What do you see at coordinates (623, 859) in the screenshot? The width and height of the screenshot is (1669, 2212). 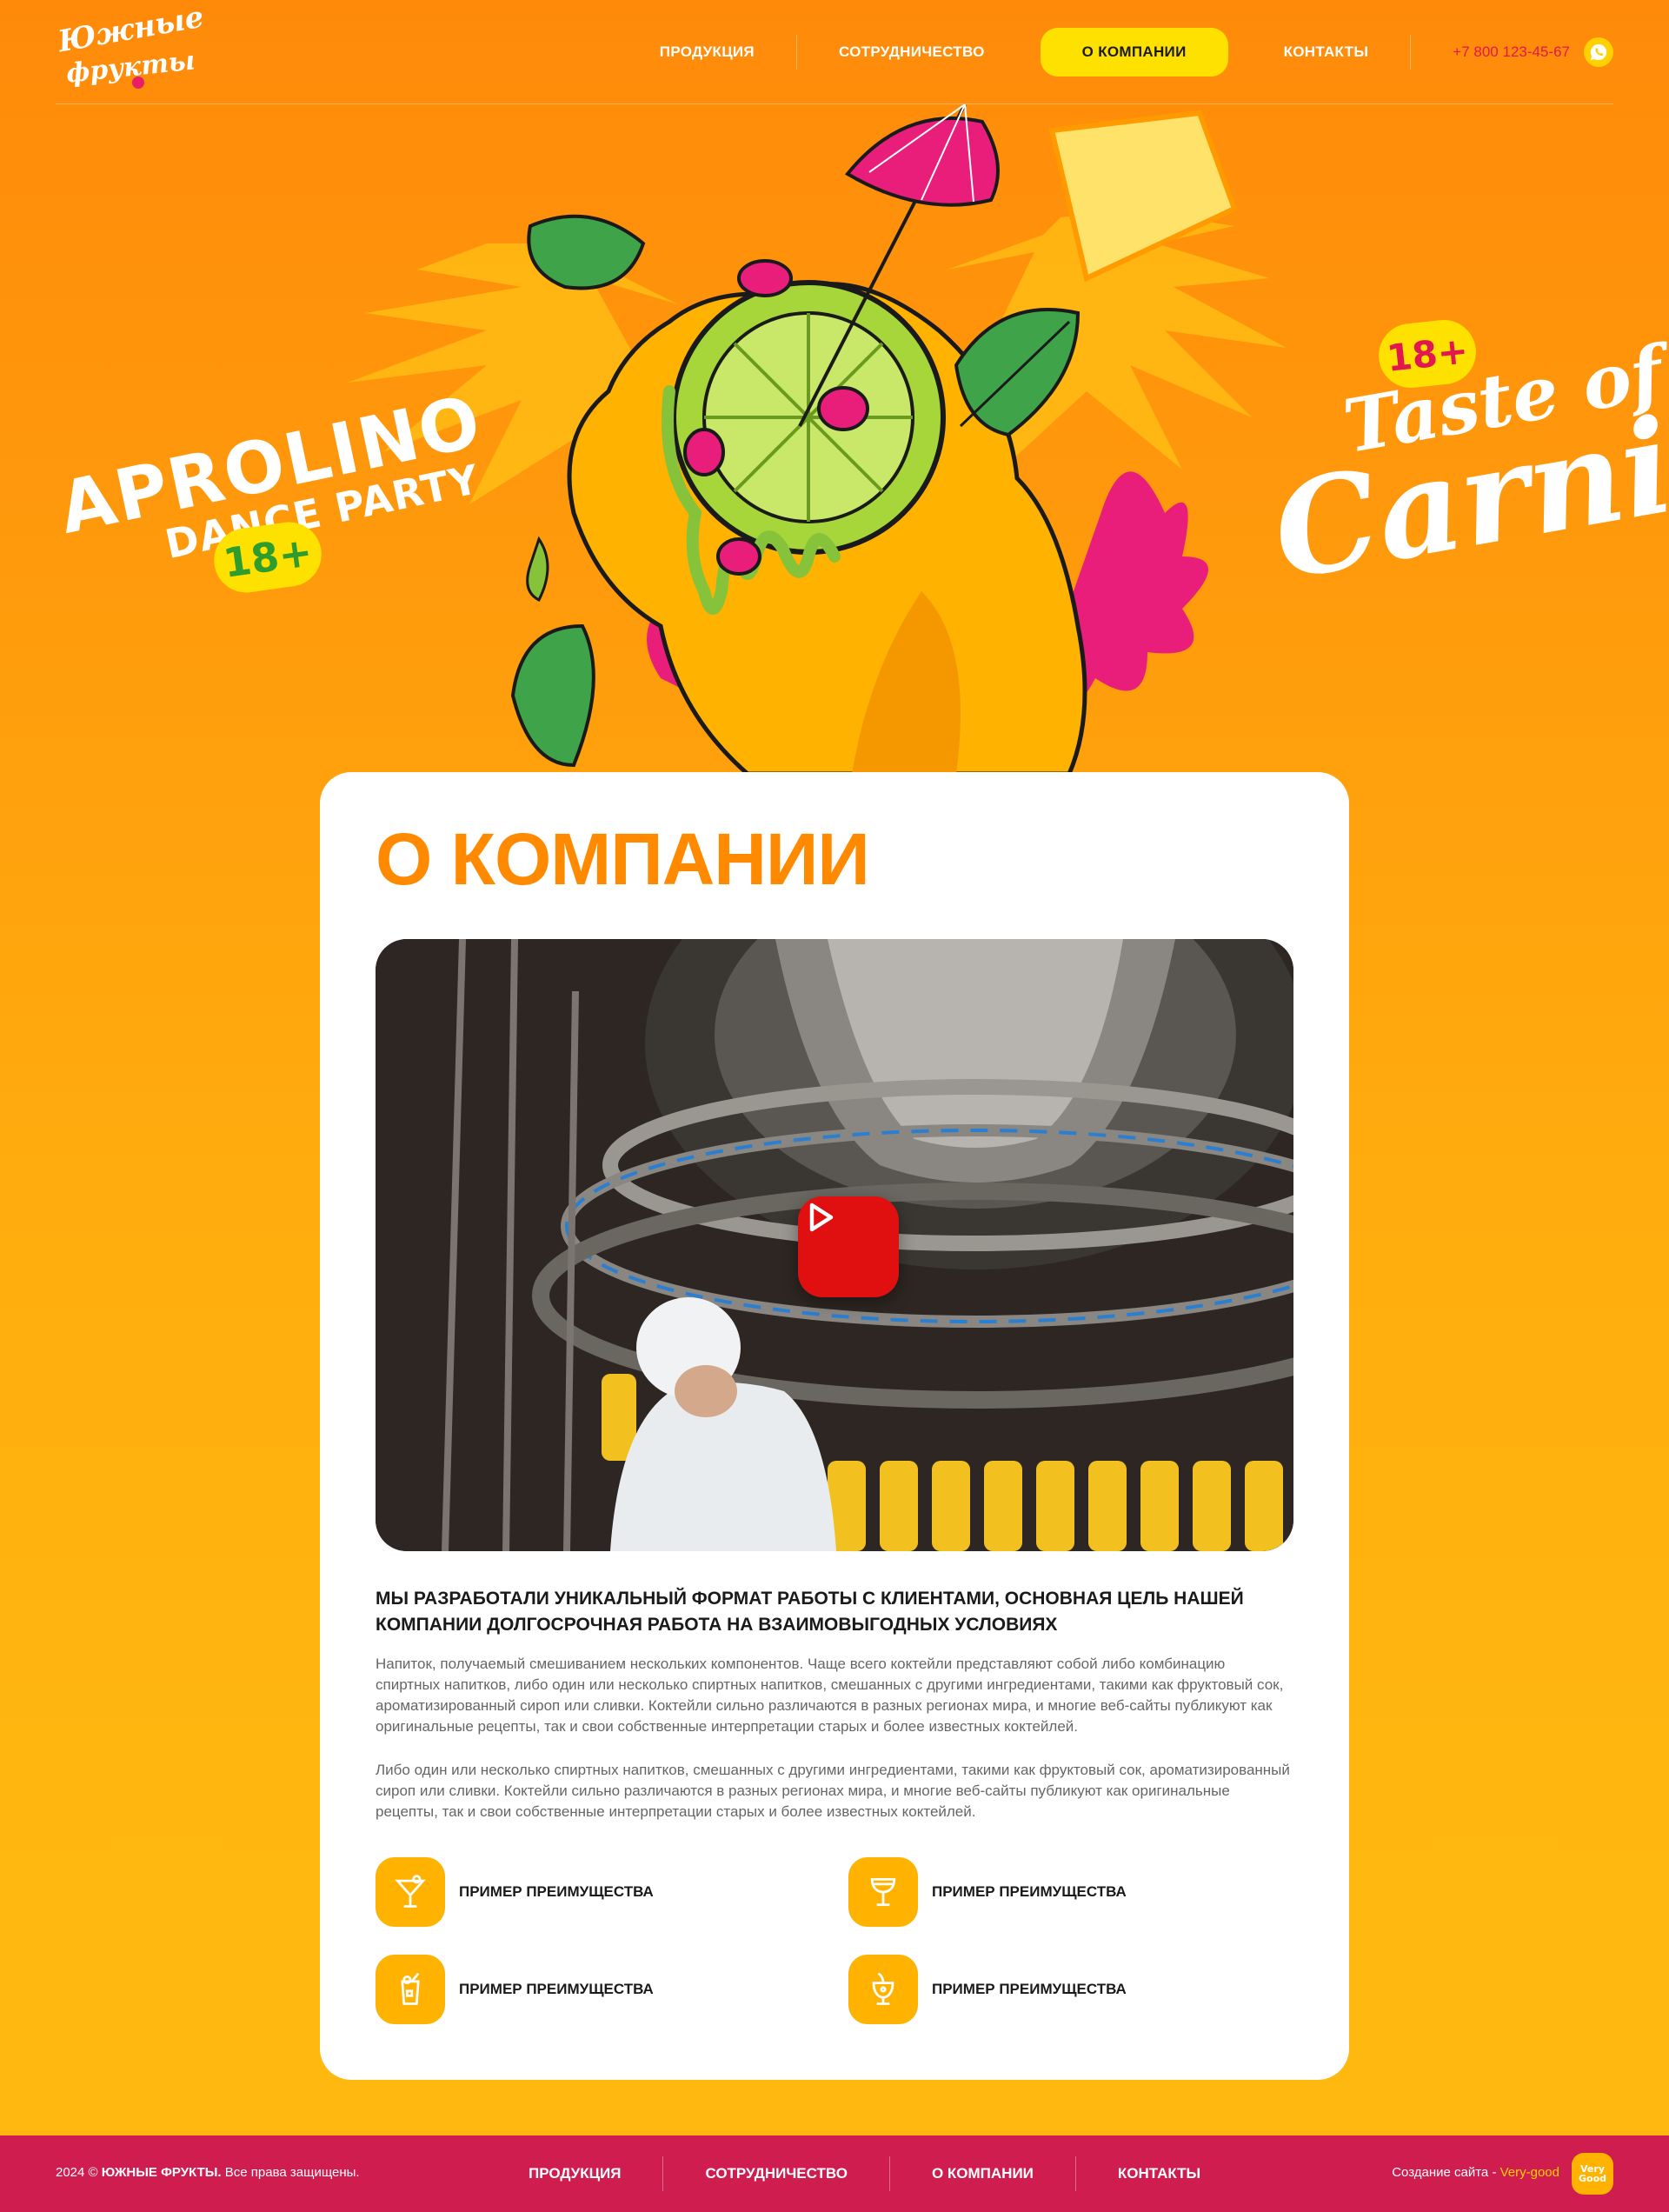 I see `page-title: О КОМПАНИИ` at bounding box center [623, 859].